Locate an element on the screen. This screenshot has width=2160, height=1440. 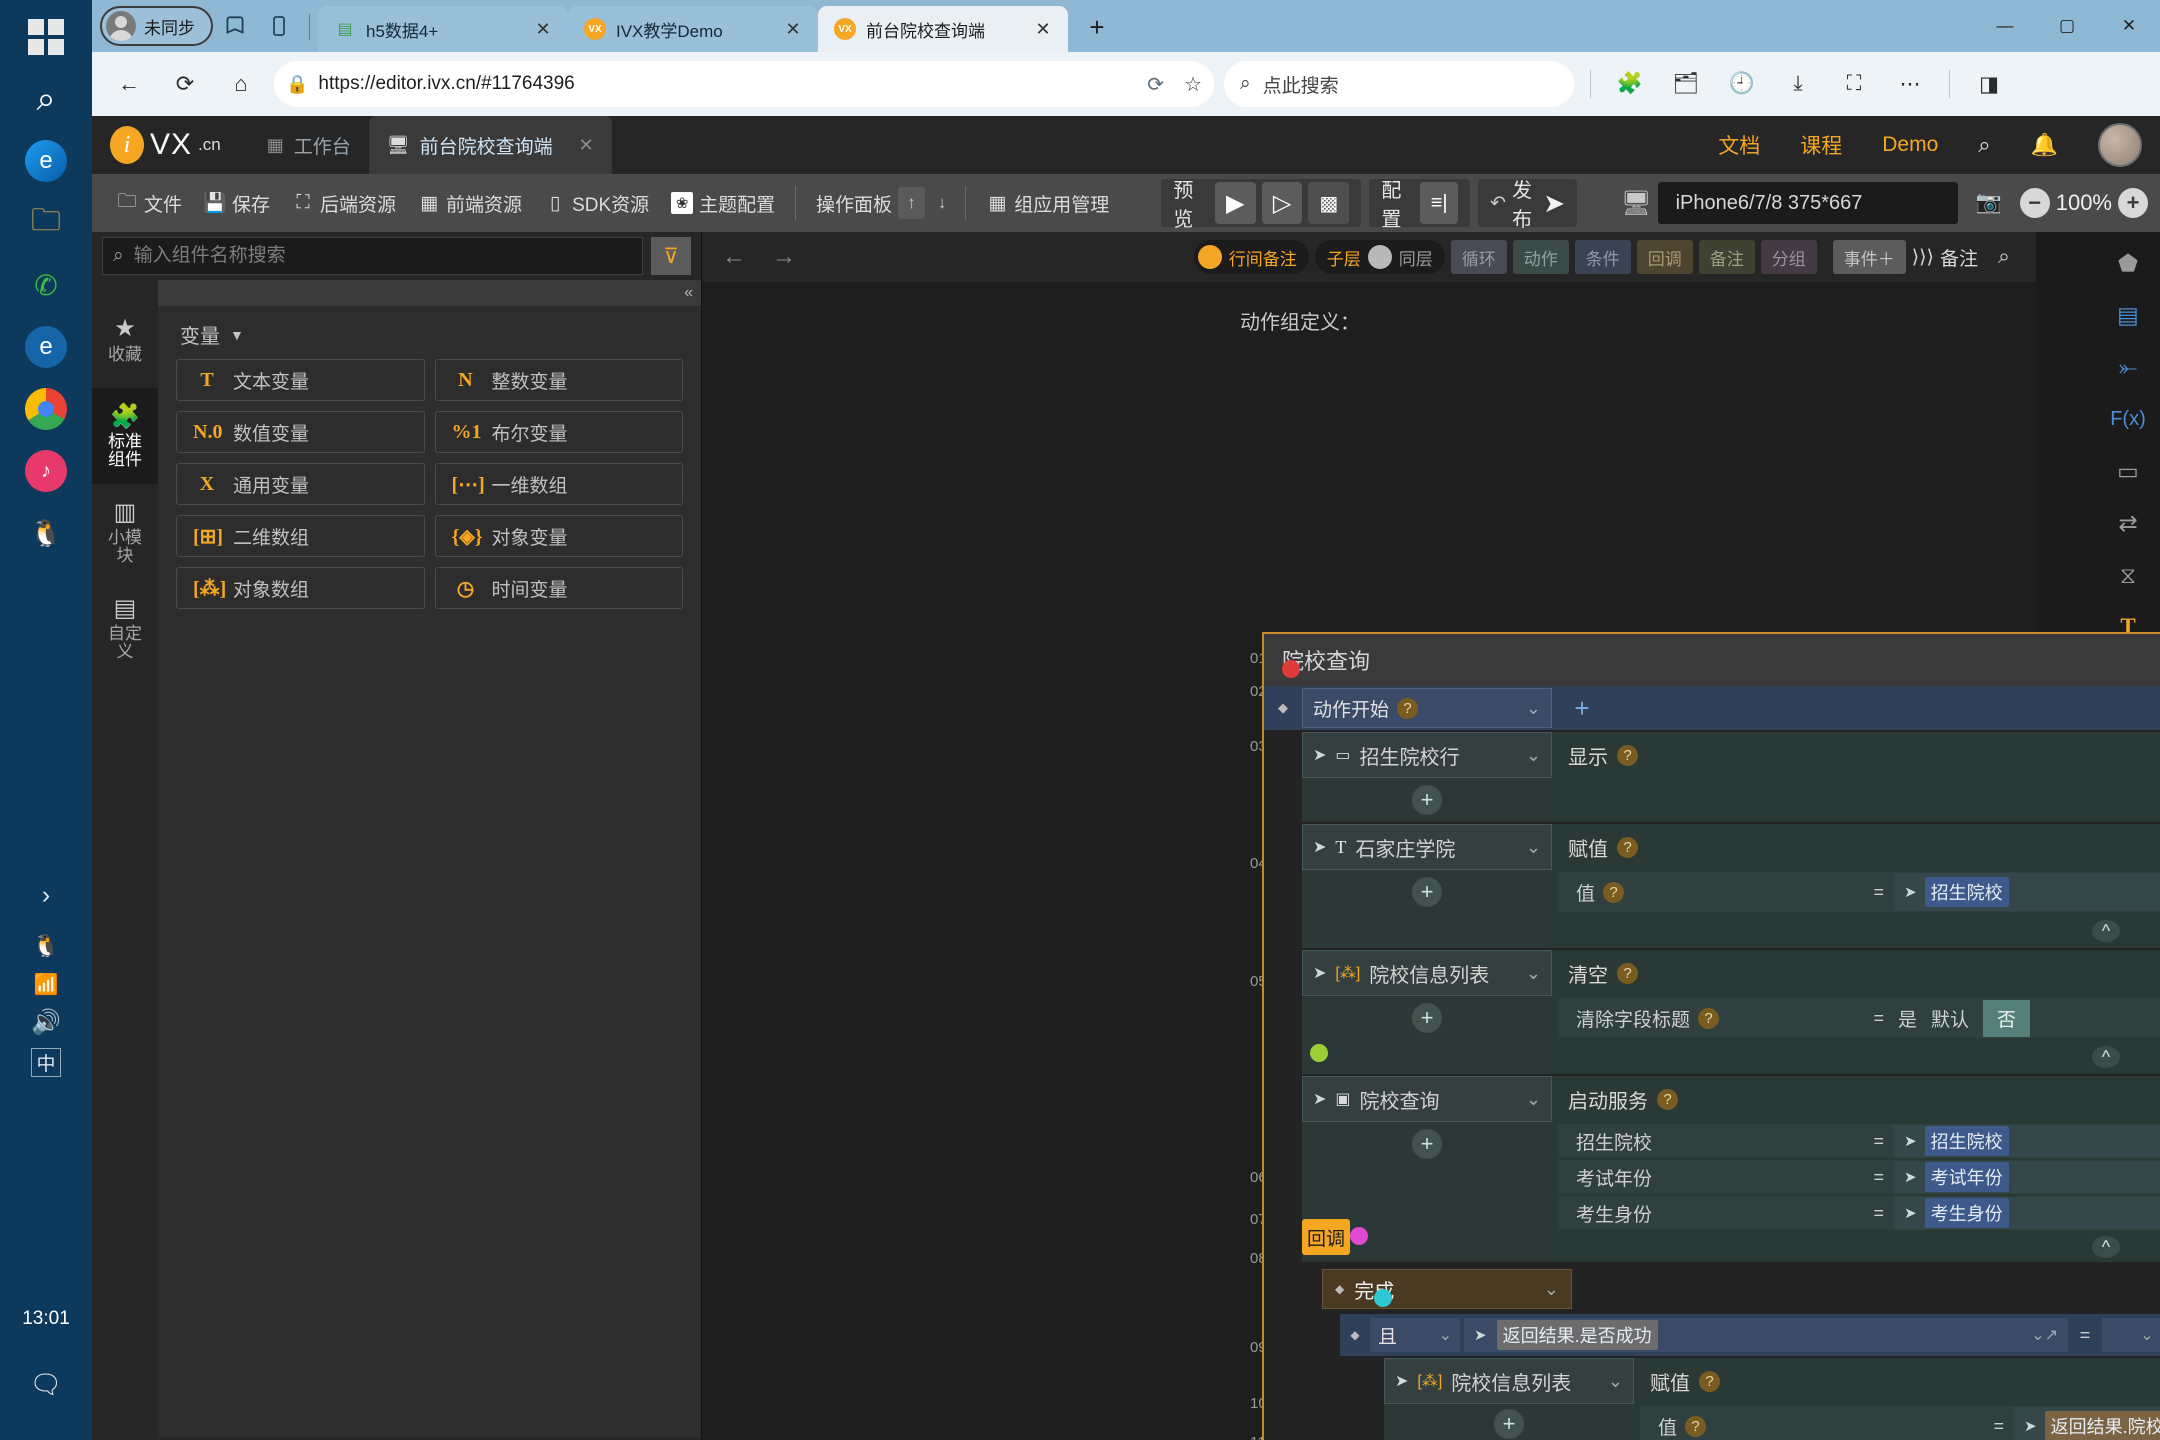
publish-label: 发布 is located at coordinates (1524, 203).